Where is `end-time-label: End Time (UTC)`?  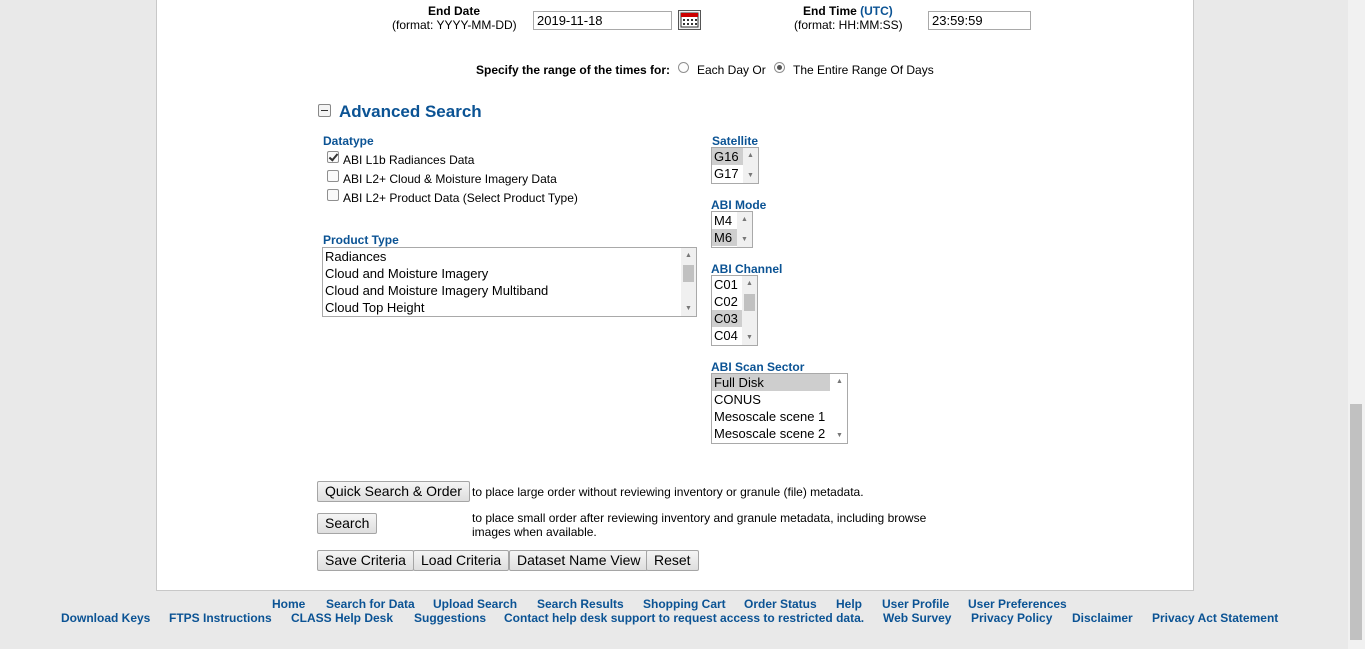 end-time-label: End Time (UTC) is located at coordinates (848, 11).